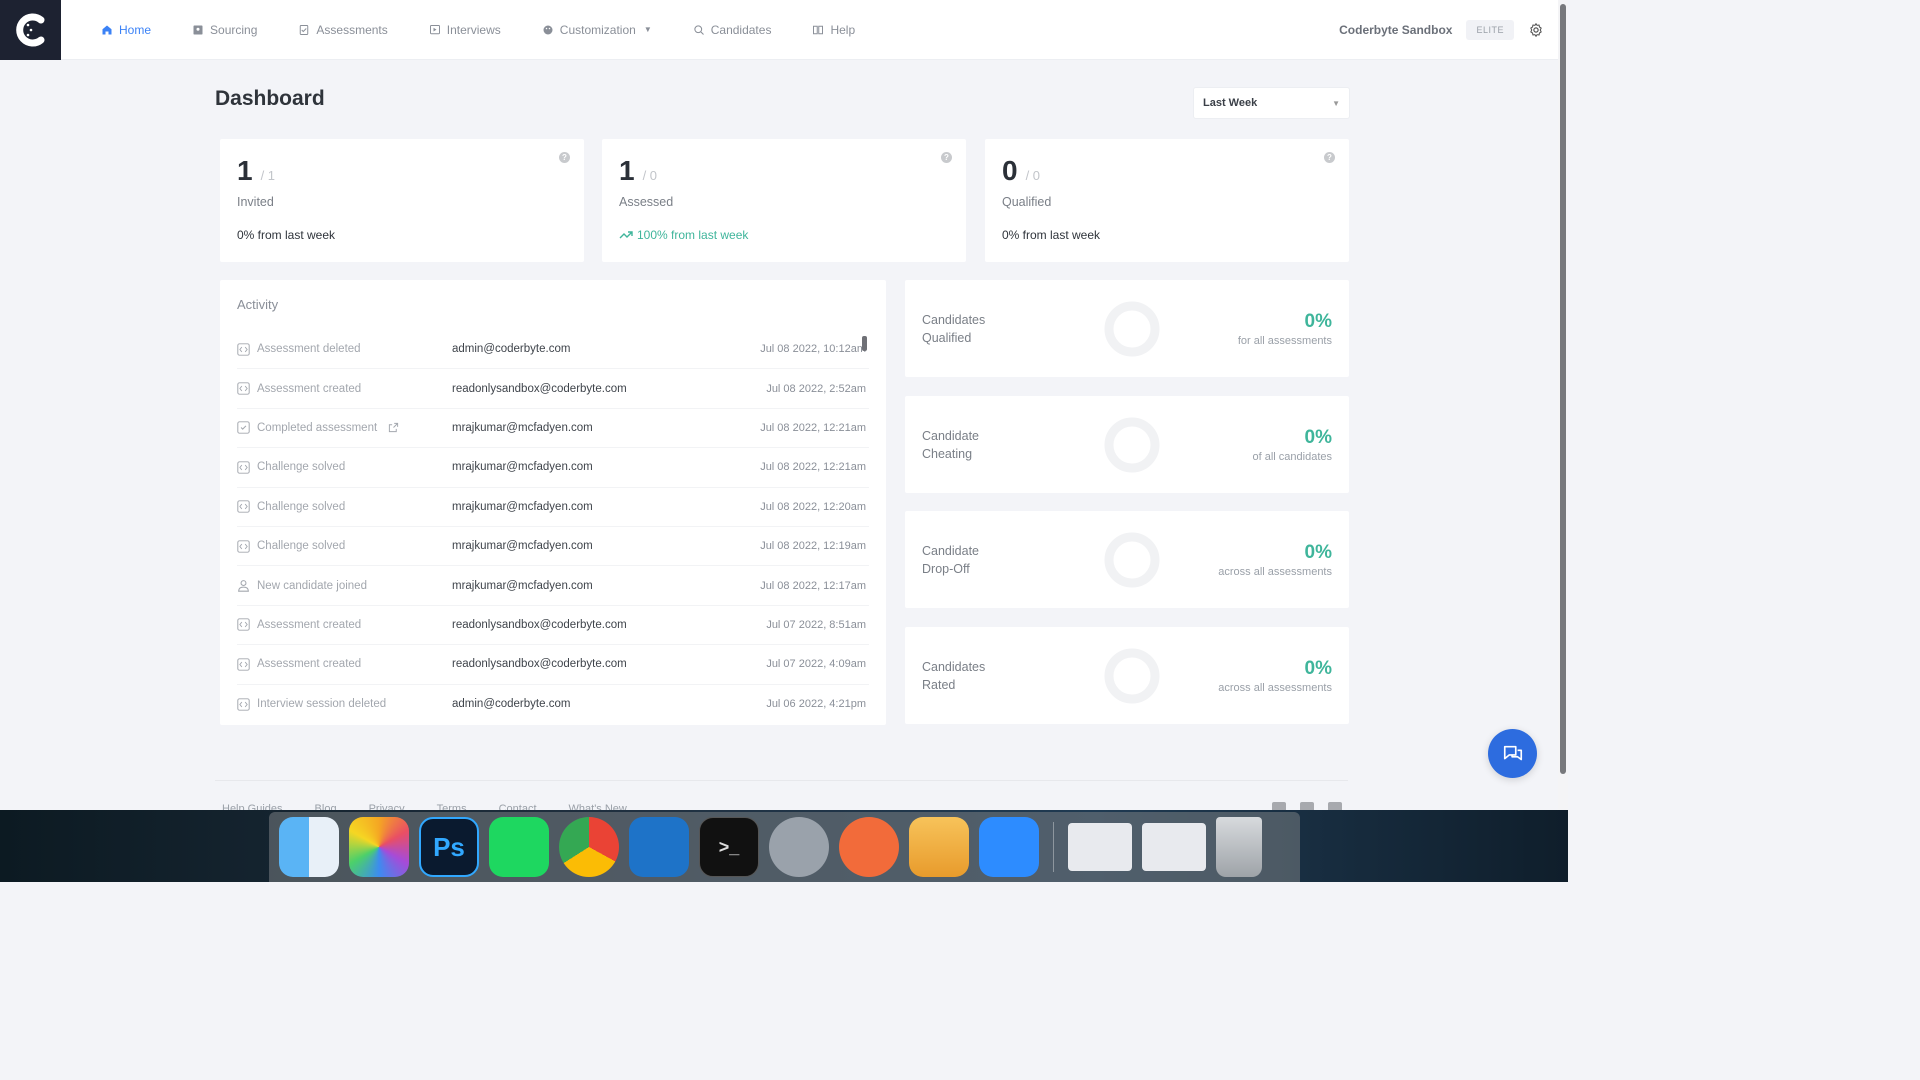 The width and height of the screenshot is (1920, 1080). What do you see at coordinates (729, 847) in the screenshot?
I see `dock-app-terminal: >_` at bounding box center [729, 847].